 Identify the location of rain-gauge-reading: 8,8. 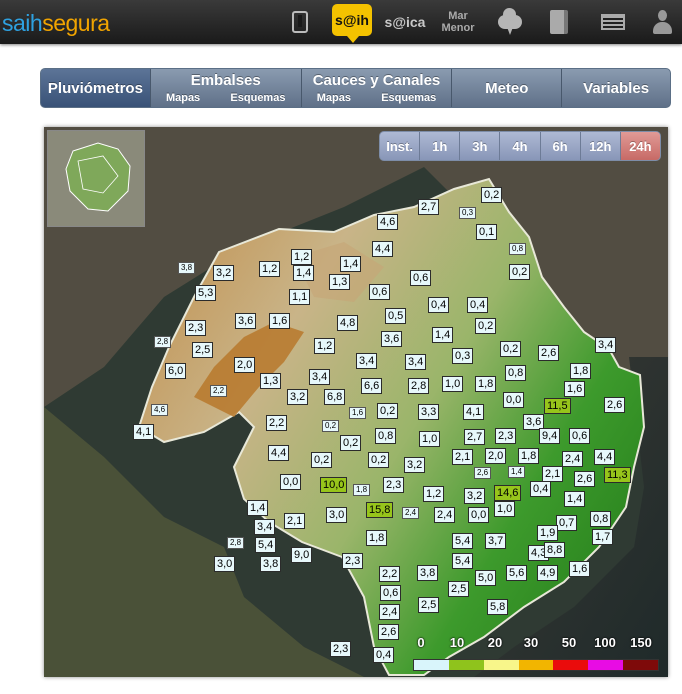
(555, 550).